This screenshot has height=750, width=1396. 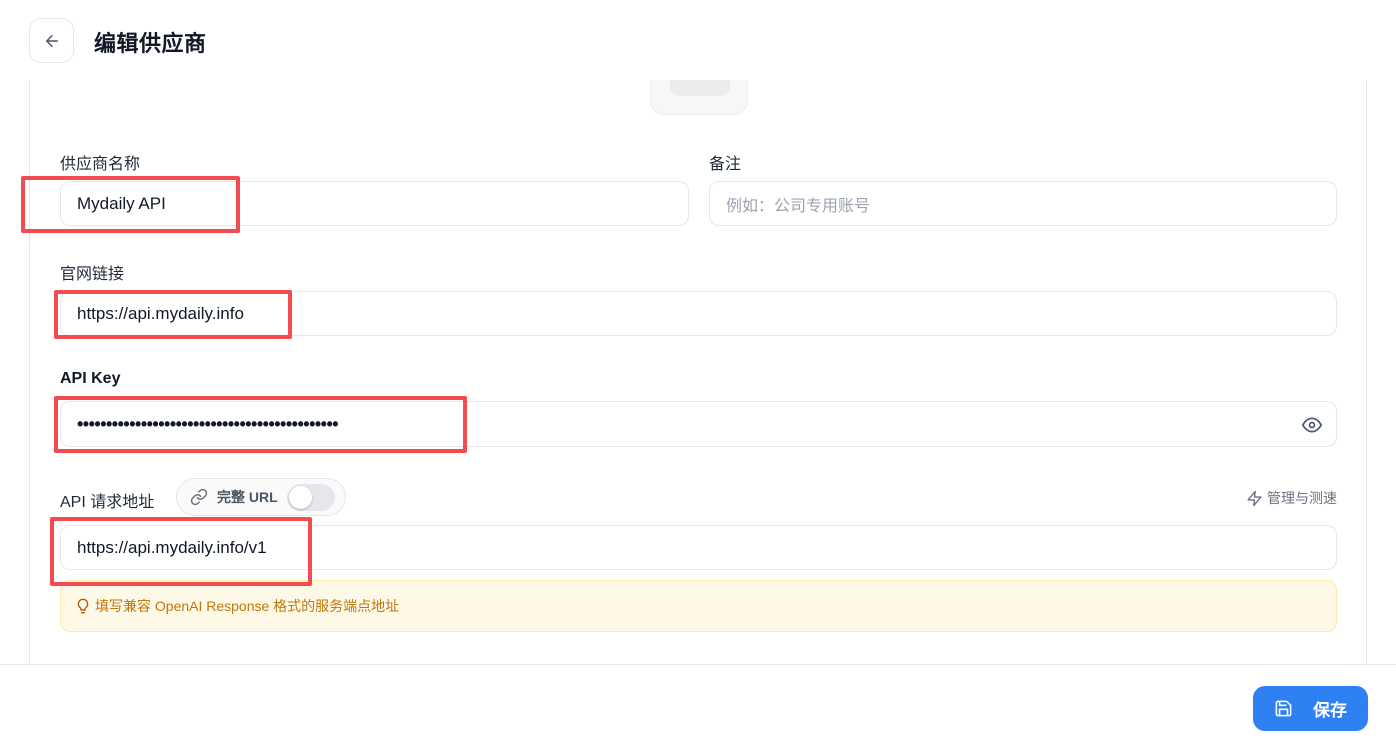 I want to click on note-label: 备注, so click(x=725, y=164).